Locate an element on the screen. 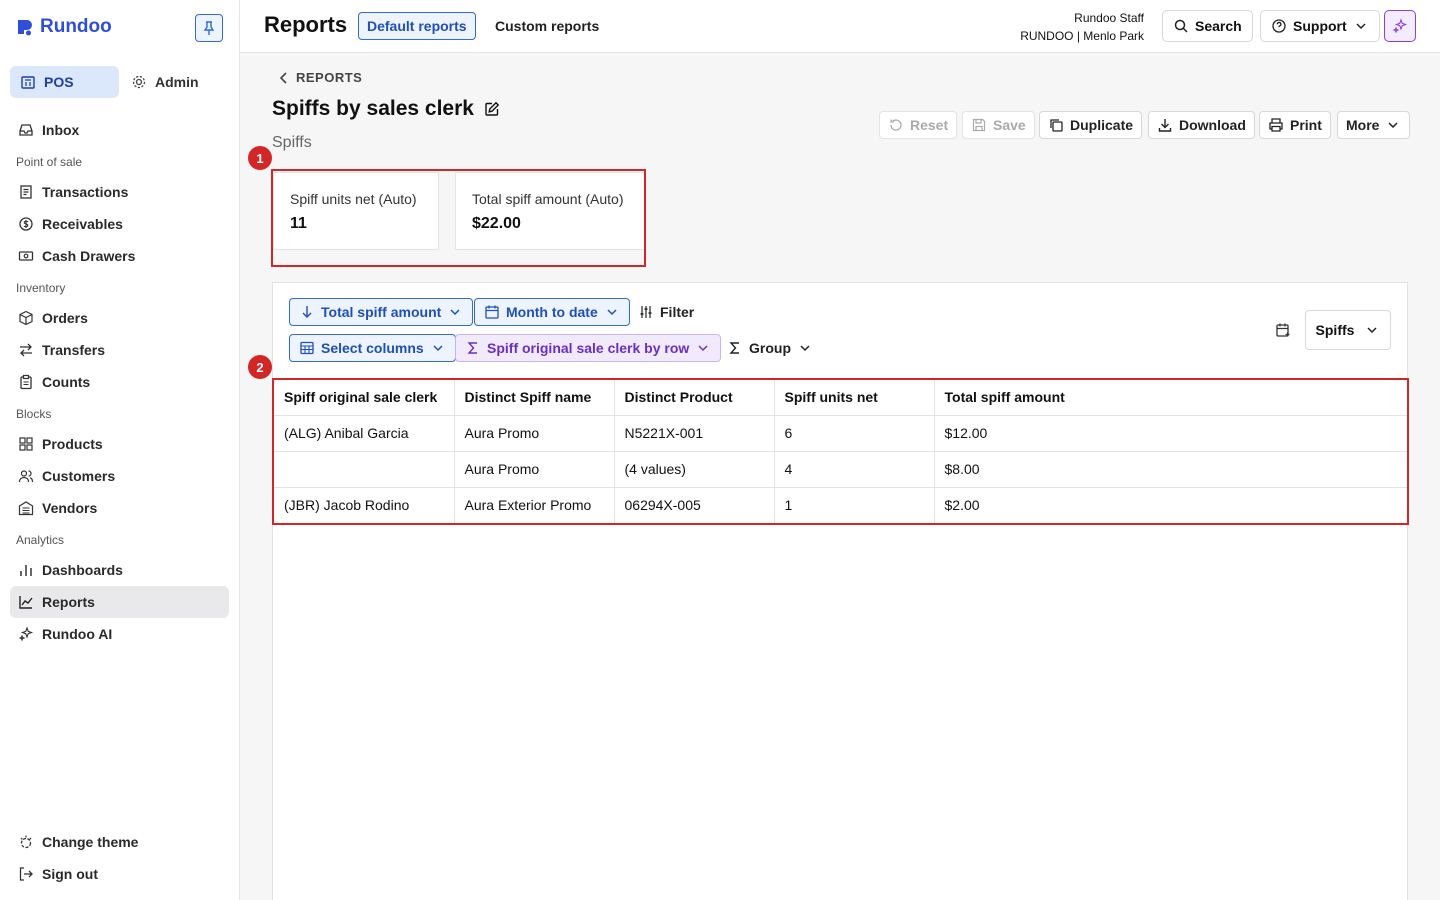 This screenshot has height=900, width=1440. change-theme-button: Change theme is located at coordinates (119, 842).